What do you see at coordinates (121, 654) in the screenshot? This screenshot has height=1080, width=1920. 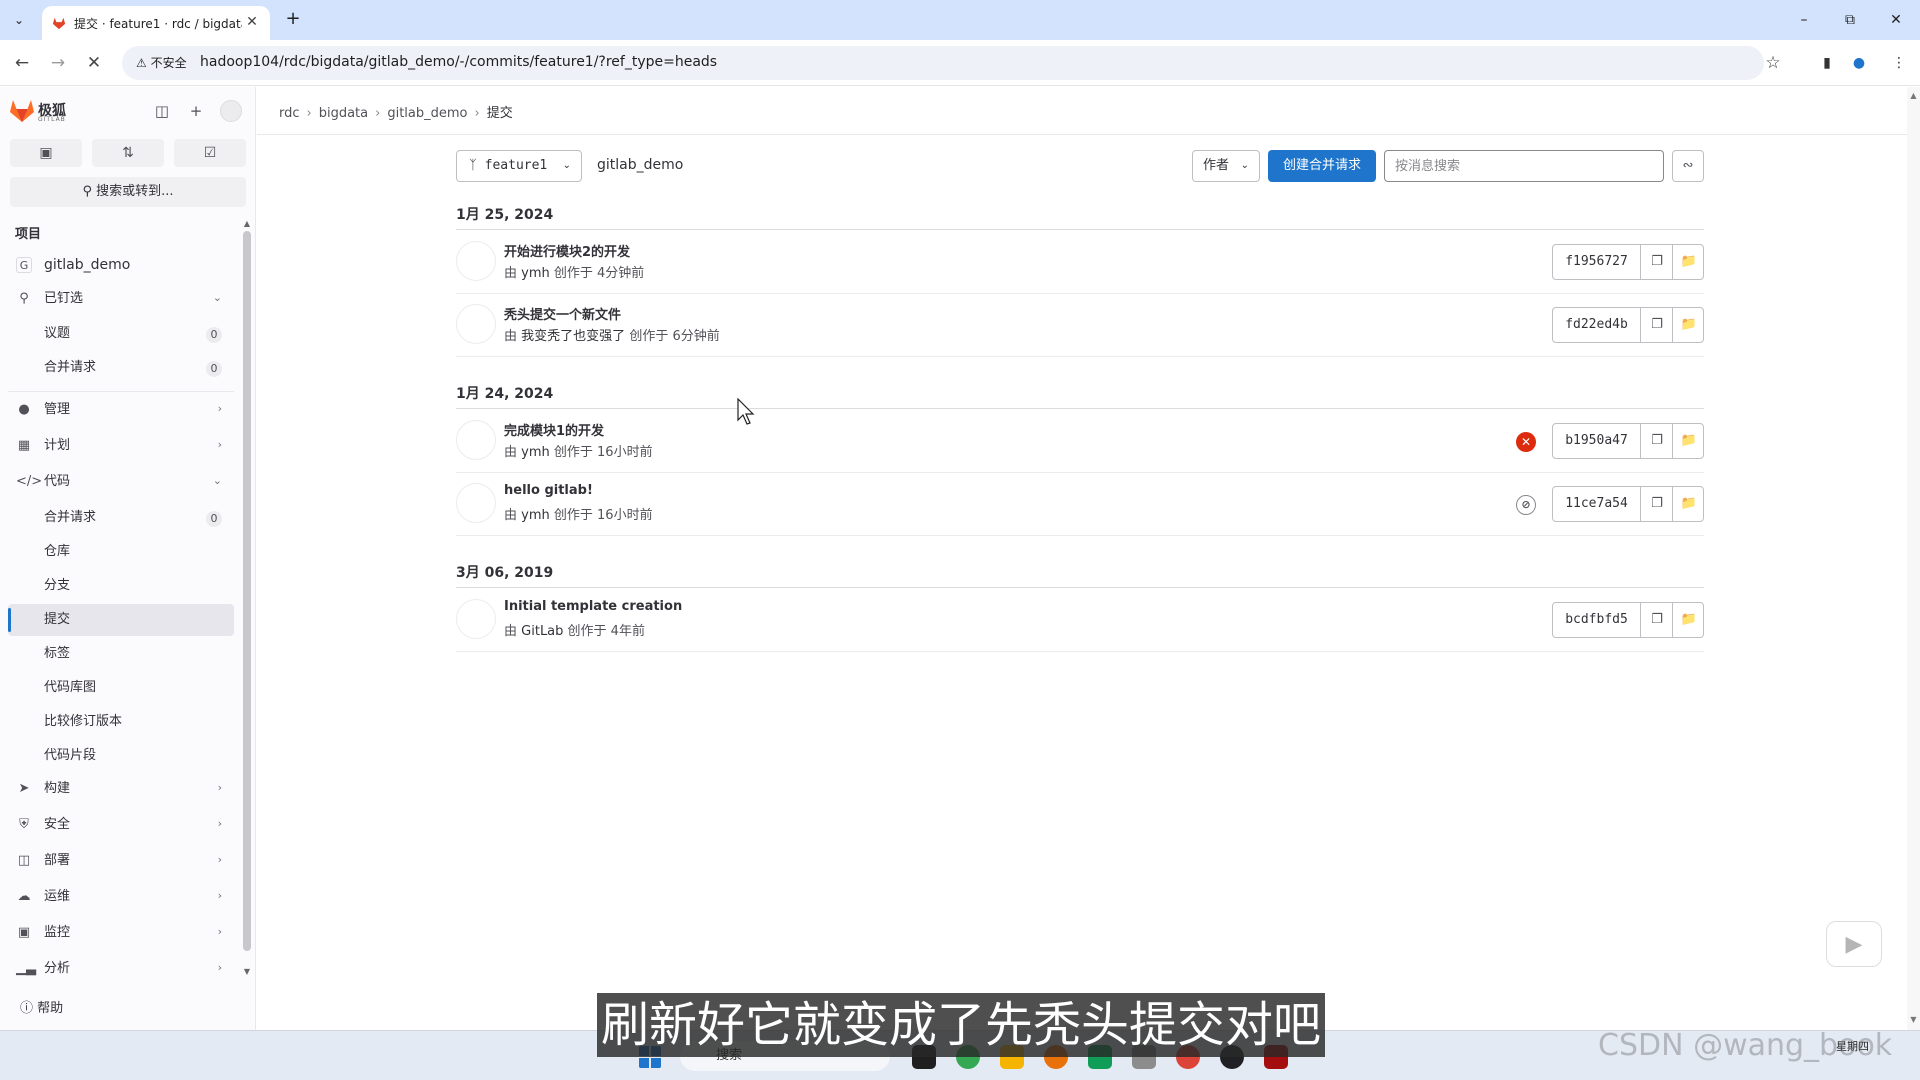 I see `sidebar-item-tags: 标签` at bounding box center [121, 654].